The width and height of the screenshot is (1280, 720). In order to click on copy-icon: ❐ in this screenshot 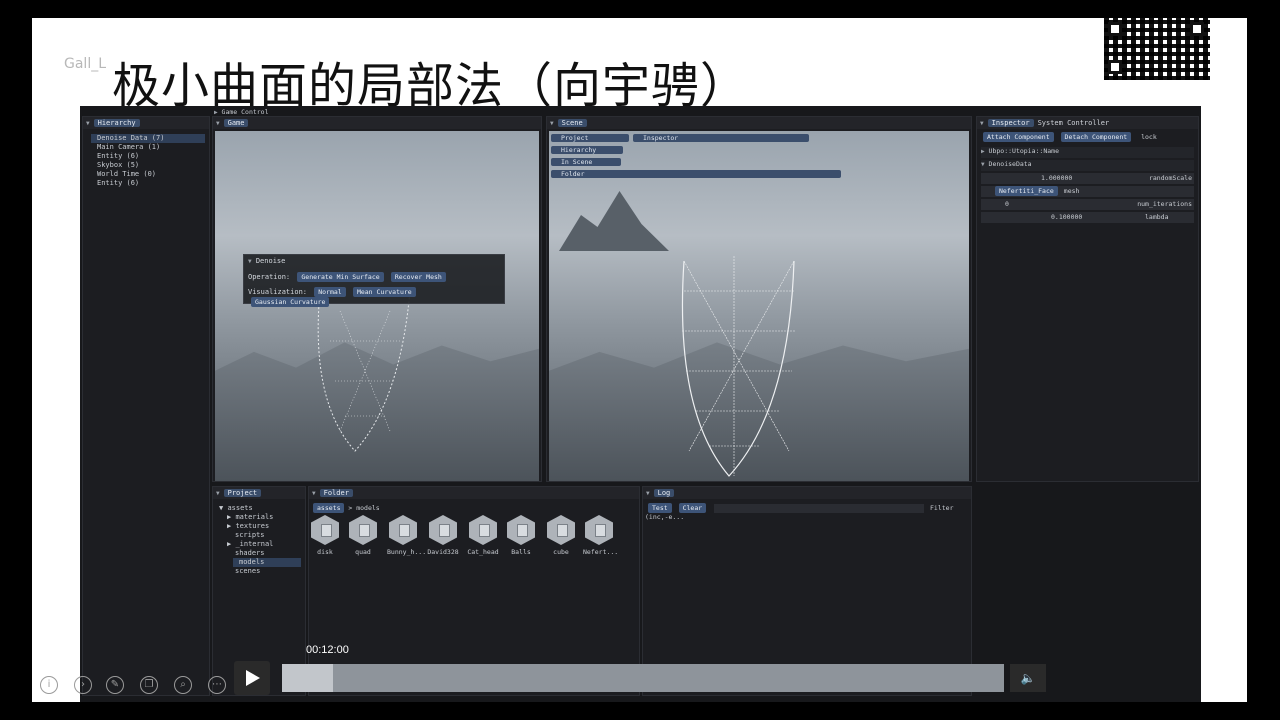, I will do `click(149, 685)`.